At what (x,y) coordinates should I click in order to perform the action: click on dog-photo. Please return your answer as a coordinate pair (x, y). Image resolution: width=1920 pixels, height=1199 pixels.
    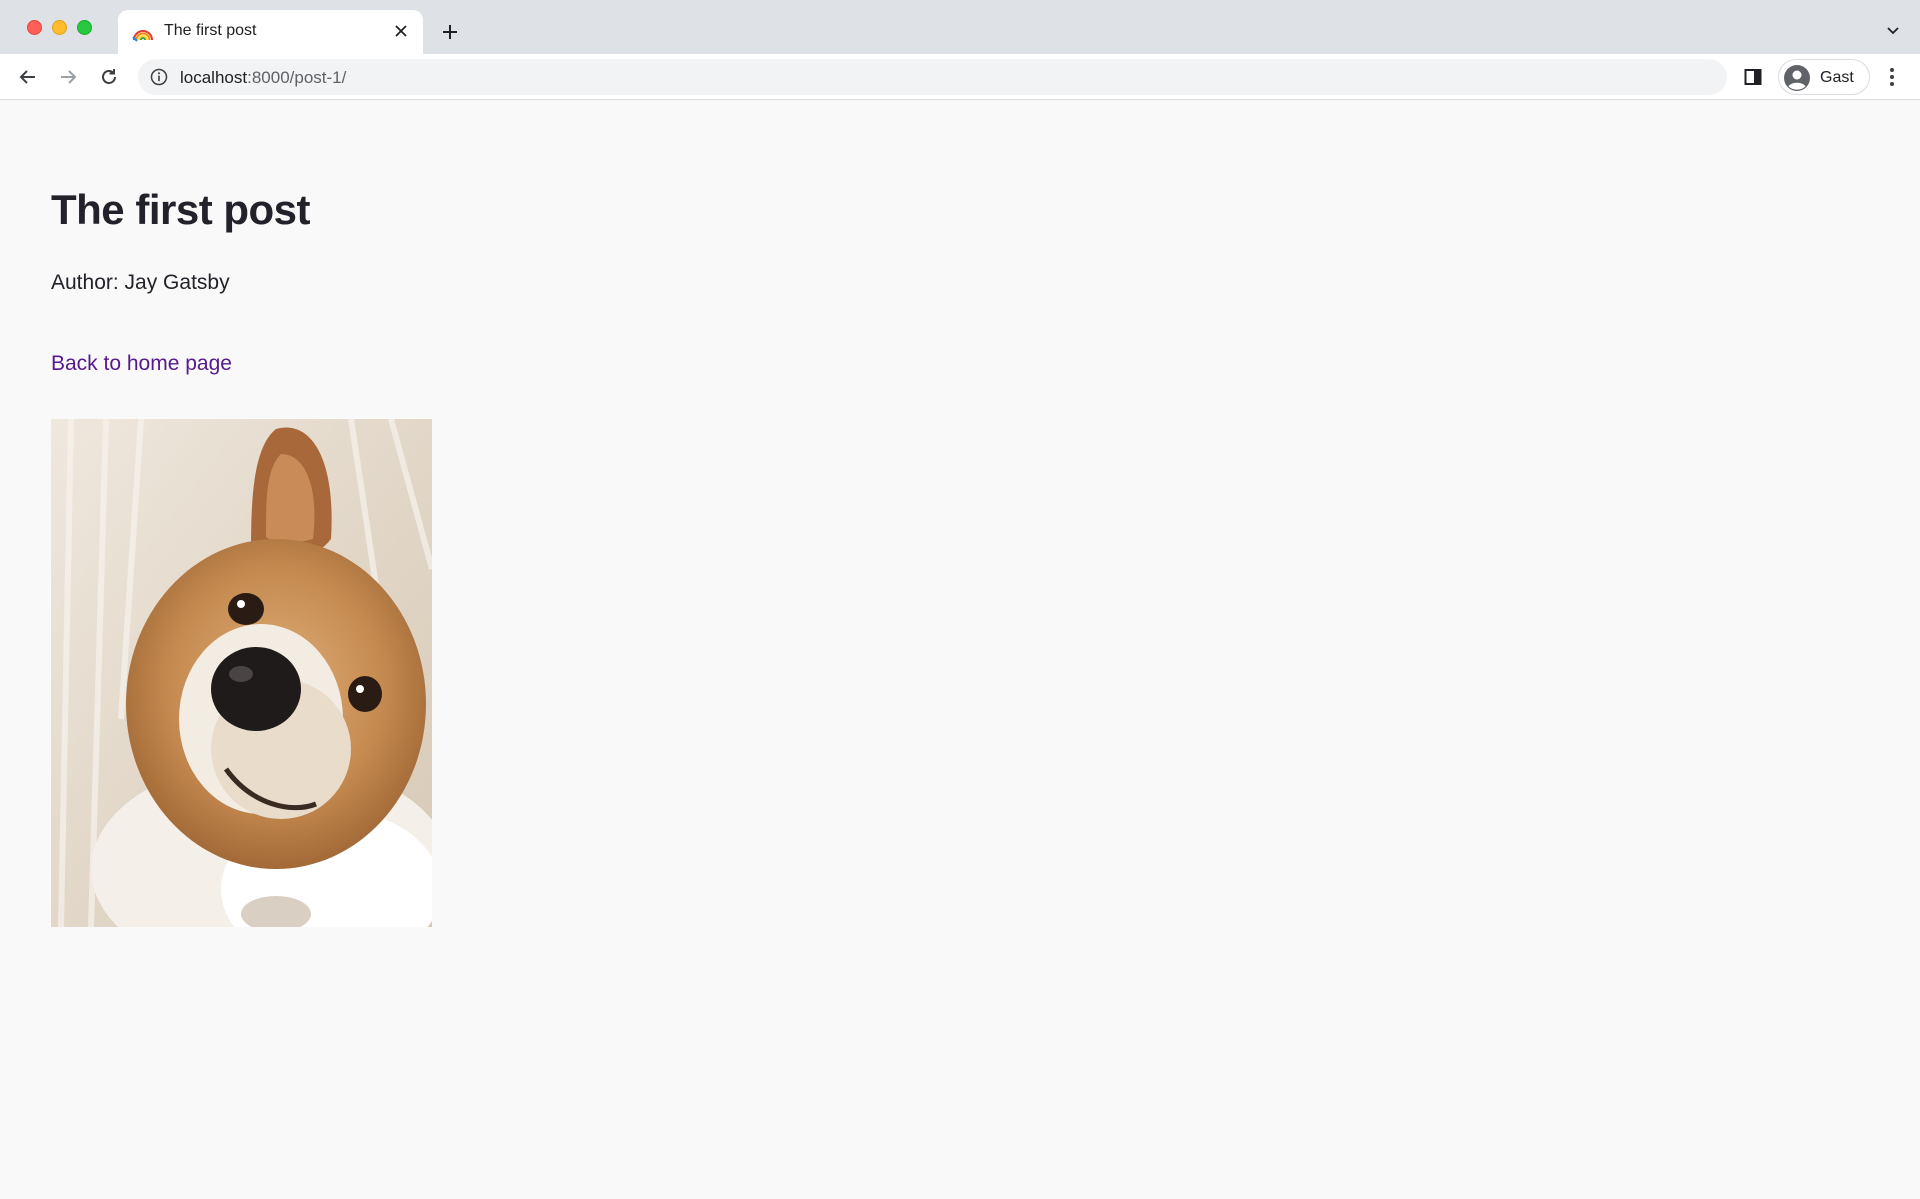
    Looking at the image, I should click on (241, 673).